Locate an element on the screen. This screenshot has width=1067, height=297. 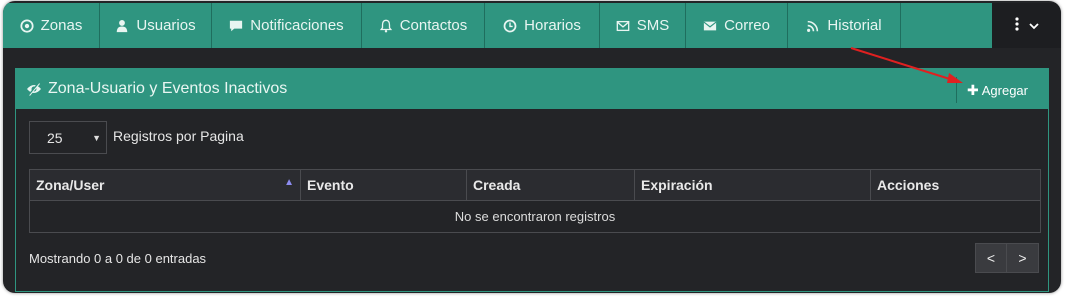
tab-correo: Correo is located at coordinates (737, 25).